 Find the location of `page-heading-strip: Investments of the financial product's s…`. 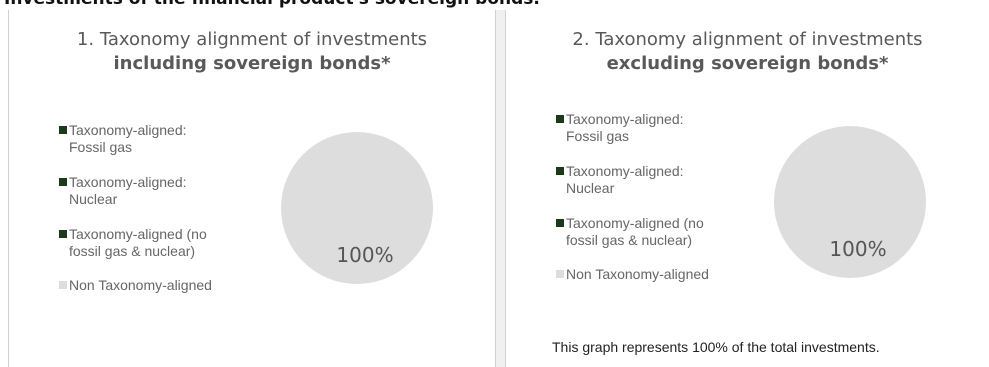

page-heading-strip: Investments of the financial product's s… is located at coordinates (494, 5).